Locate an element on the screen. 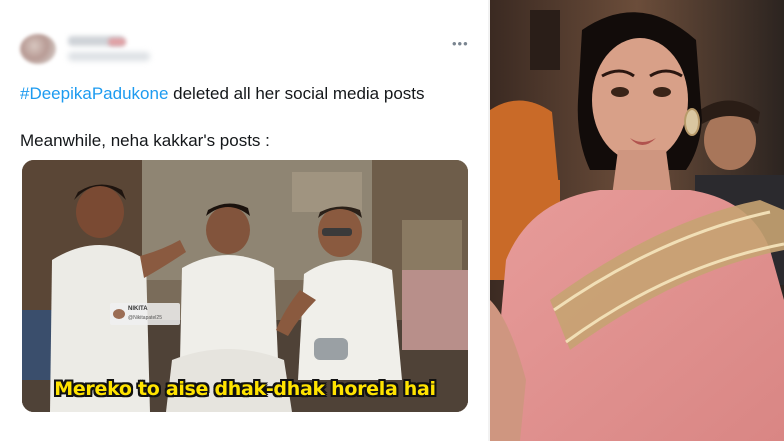 The height and width of the screenshot is (441, 784). tweet-text-rest: deleted all her social media posts is located at coordinates (296, 93).